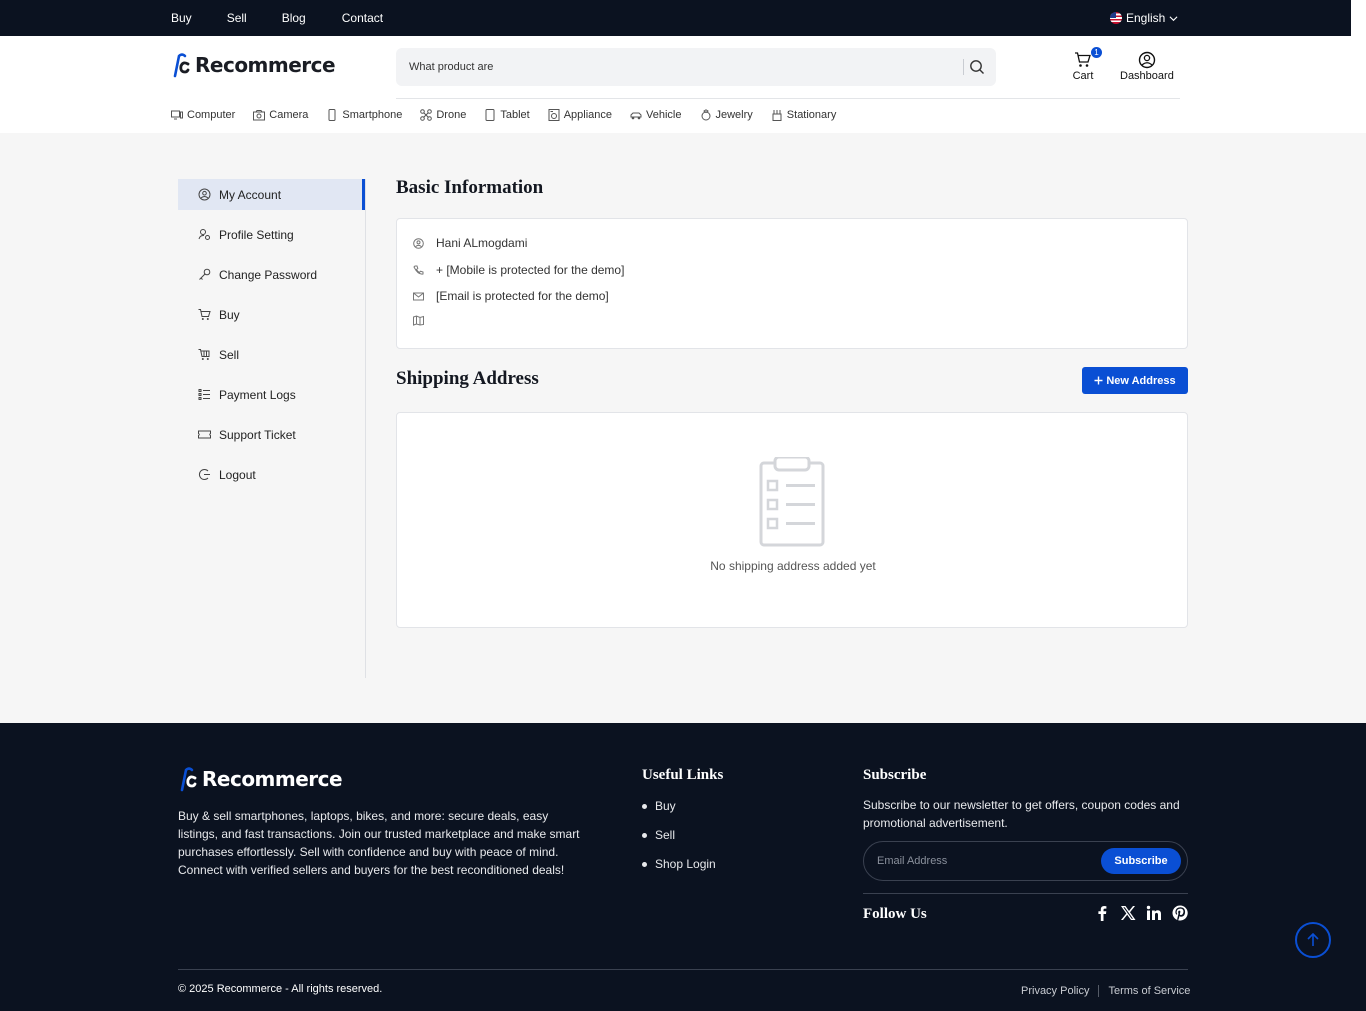  What do you see at coordinates (1180, 913) in the screenshot?
I see `pinterest-icon` at bounding box center [1180, 913].